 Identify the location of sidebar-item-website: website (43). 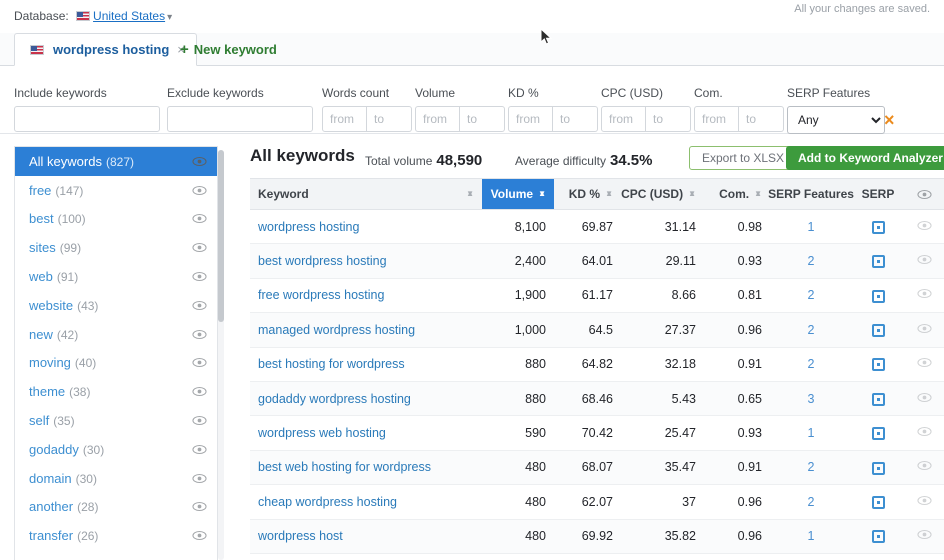
(116, 305).